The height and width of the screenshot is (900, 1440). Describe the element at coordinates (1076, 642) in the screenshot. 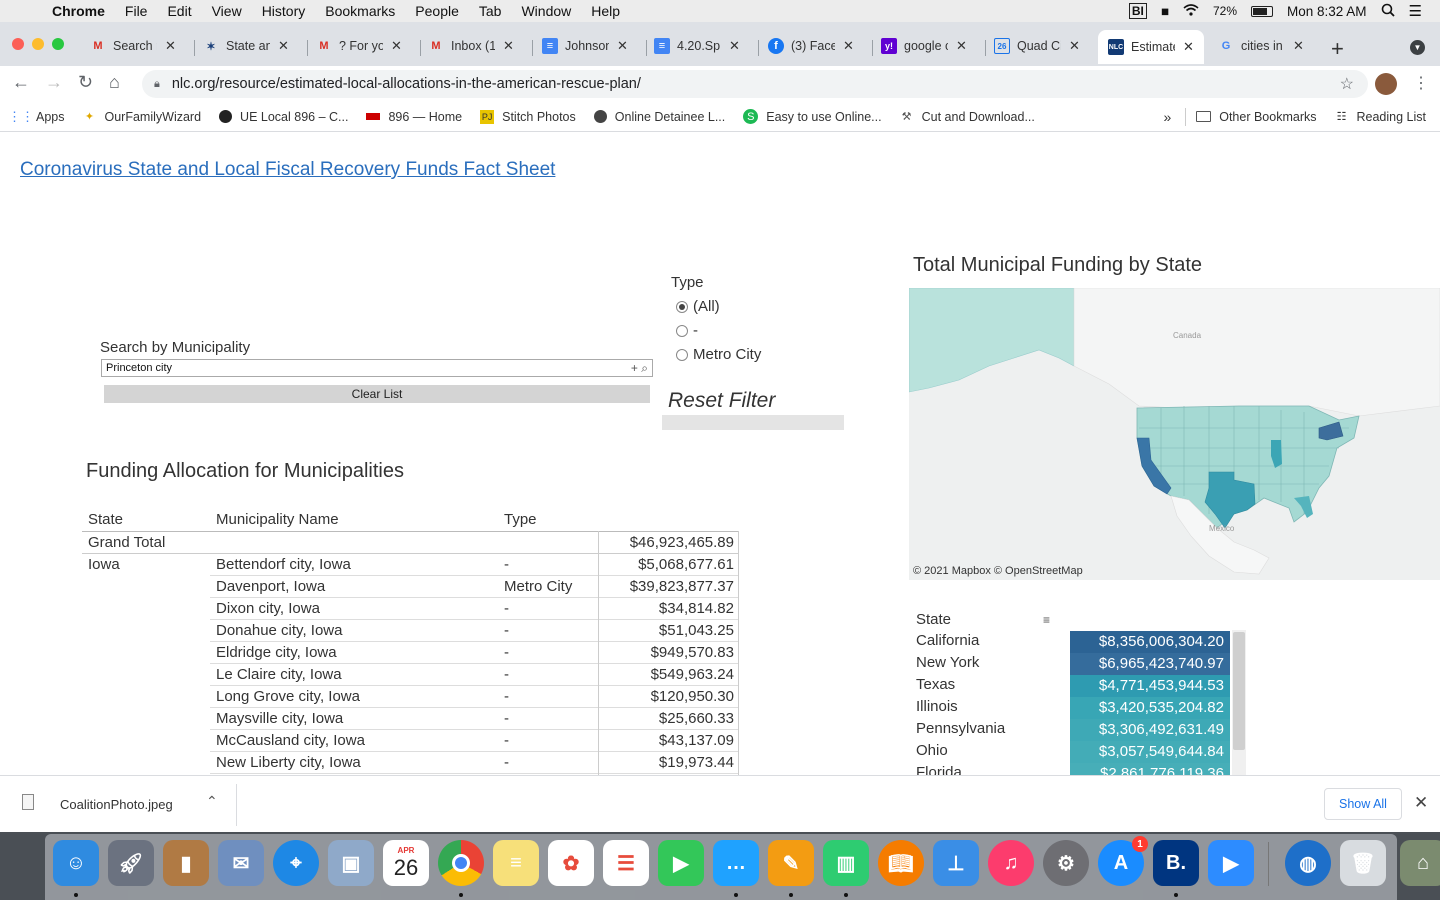

I see `state-bar-row: California $8,356,006,304.20` at that location.